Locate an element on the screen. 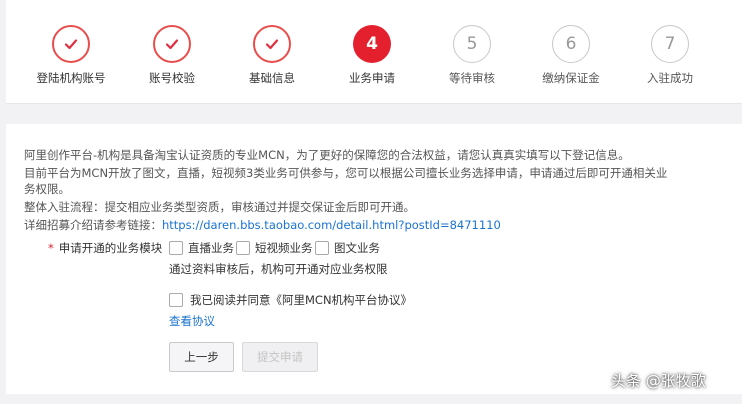 The height and width of the screenshot is (404, 742). step-number: 4 is located at coordinates (372, 44).